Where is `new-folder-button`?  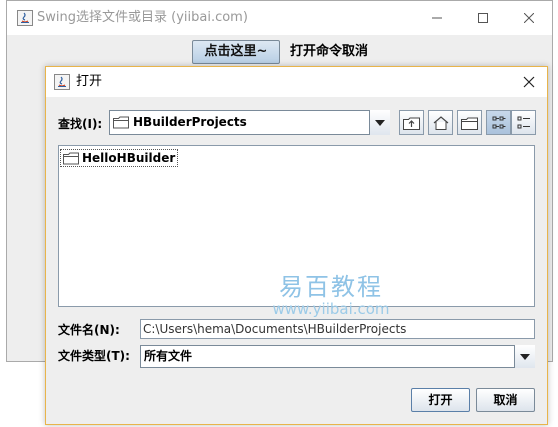 new-folder-button is located at coordinates (469, 122).